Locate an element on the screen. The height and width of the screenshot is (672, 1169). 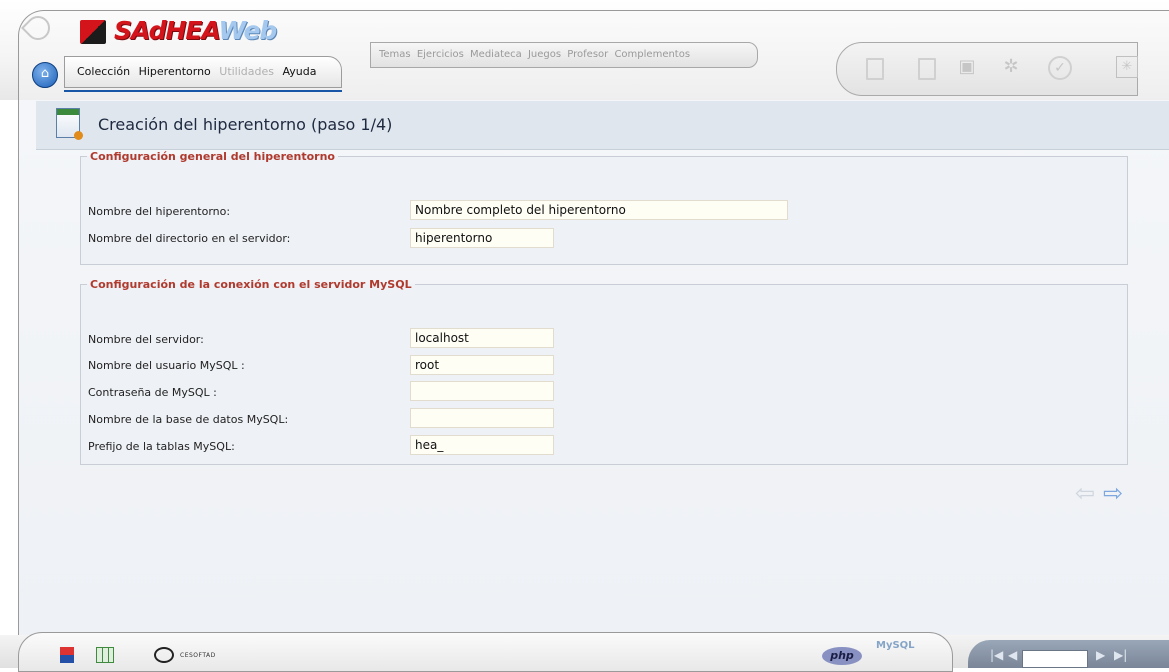
mysql-user-input is located at coordinates (482, 365).